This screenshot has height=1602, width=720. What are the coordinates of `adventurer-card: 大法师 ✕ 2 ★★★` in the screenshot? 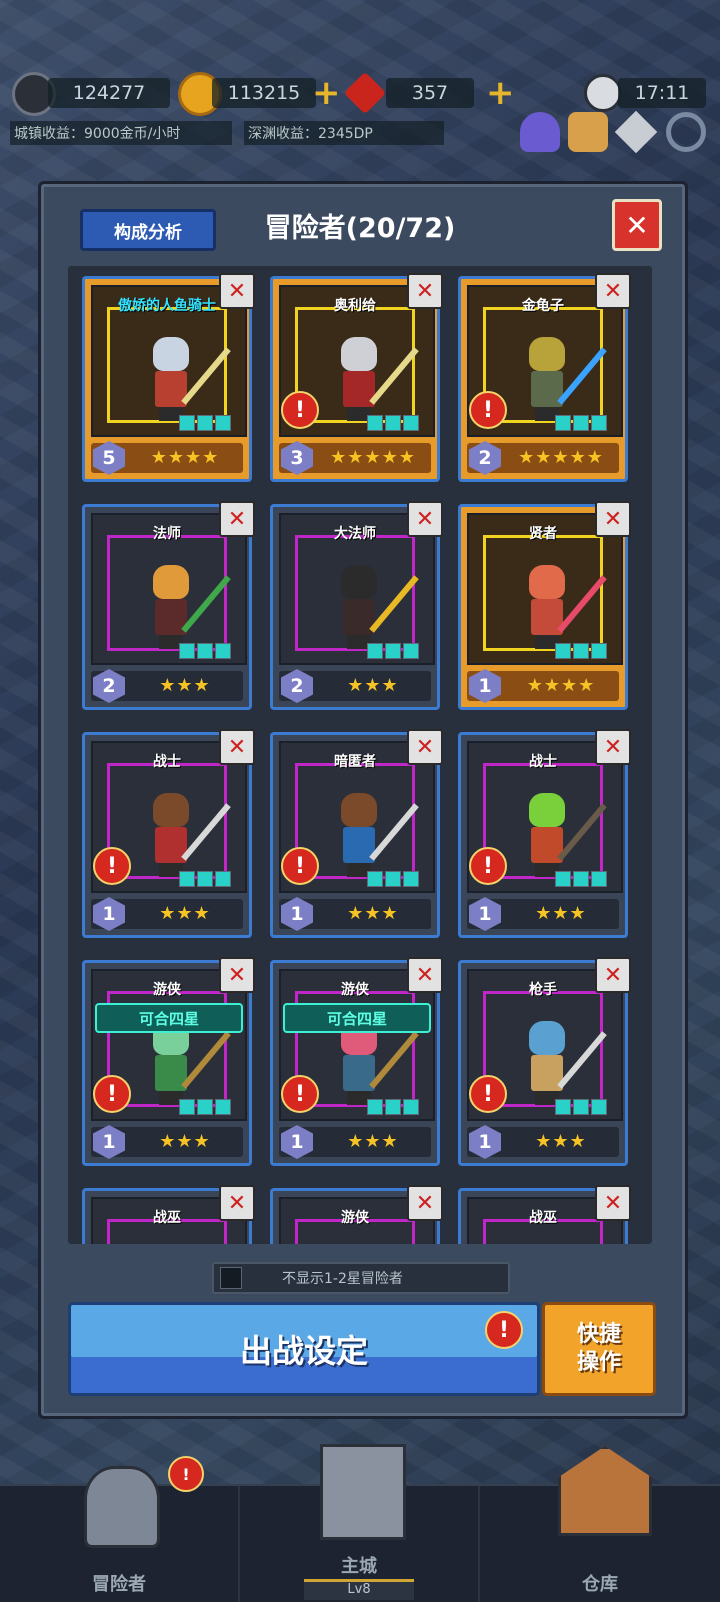 It's located at (356, 605).